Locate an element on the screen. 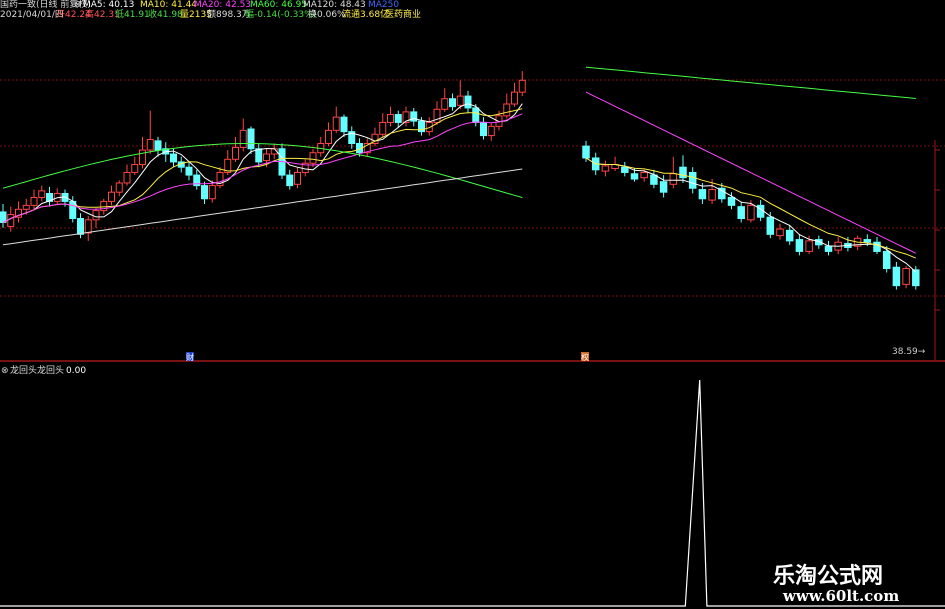 The image size is (945, 609). watermark-url: www.60lt.com is located at coordinates (841, 596).